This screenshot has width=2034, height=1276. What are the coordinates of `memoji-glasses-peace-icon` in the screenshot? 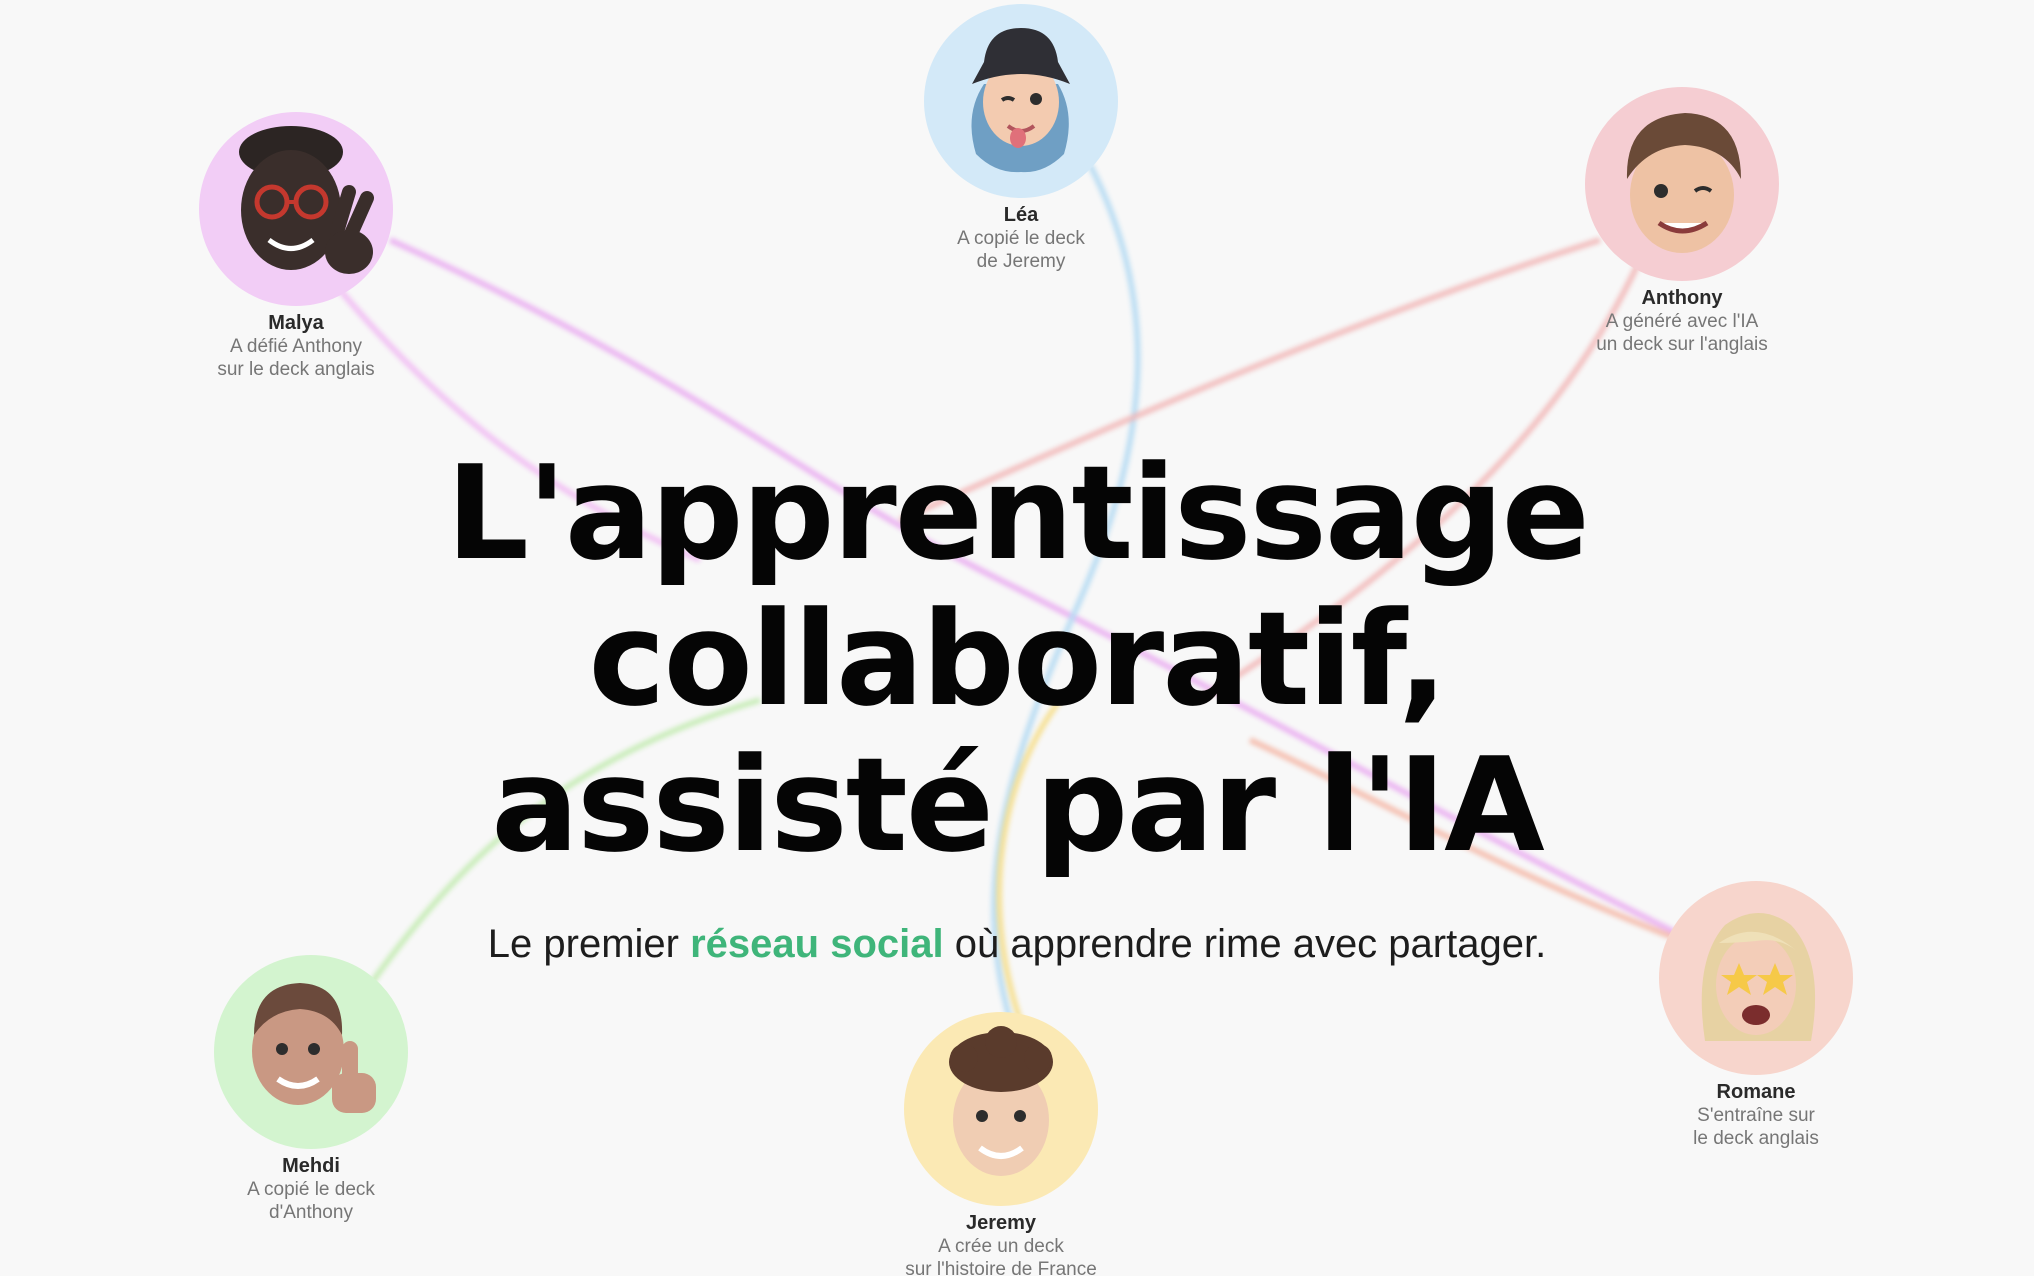 It's located at (306, 200).